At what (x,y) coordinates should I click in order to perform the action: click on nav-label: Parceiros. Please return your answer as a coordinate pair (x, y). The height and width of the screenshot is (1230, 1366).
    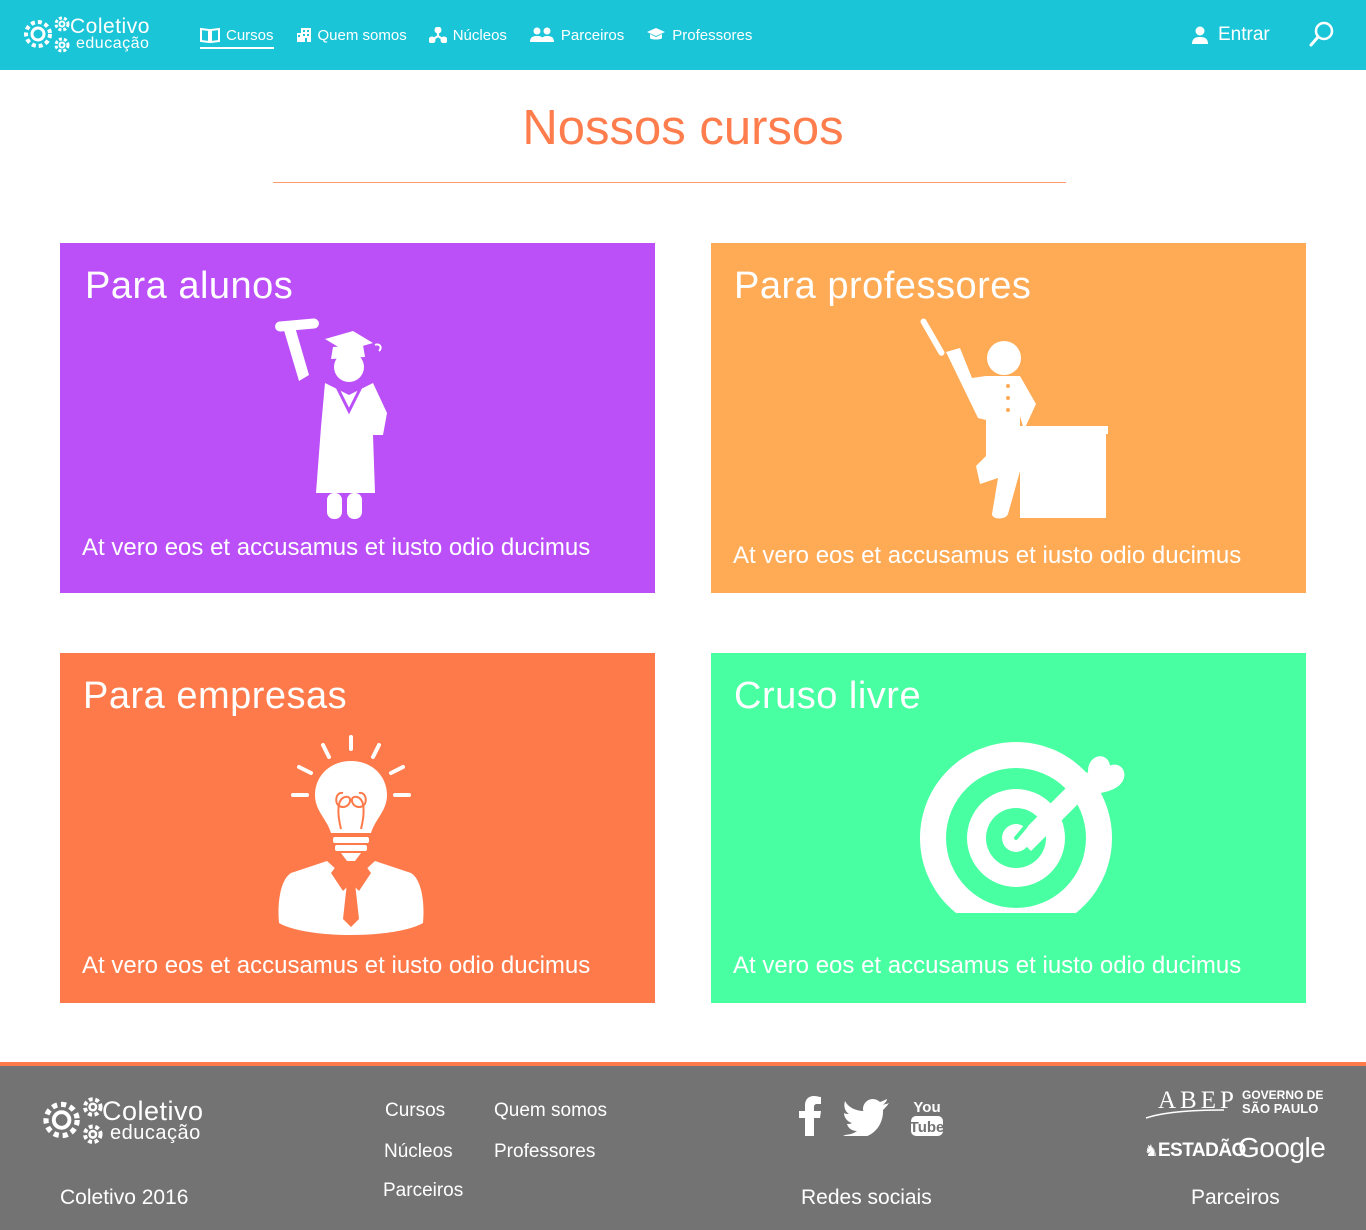
    Looking at the image, I should click on (592, 35).